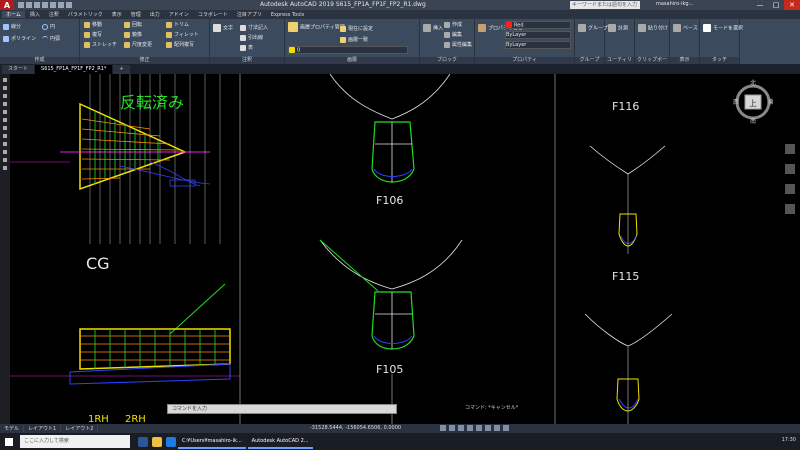 The image size is (800, 450). Describe the element at coordinates (138, 44) in the screenshot. I see `scale-button: 尺度変更` at that location.